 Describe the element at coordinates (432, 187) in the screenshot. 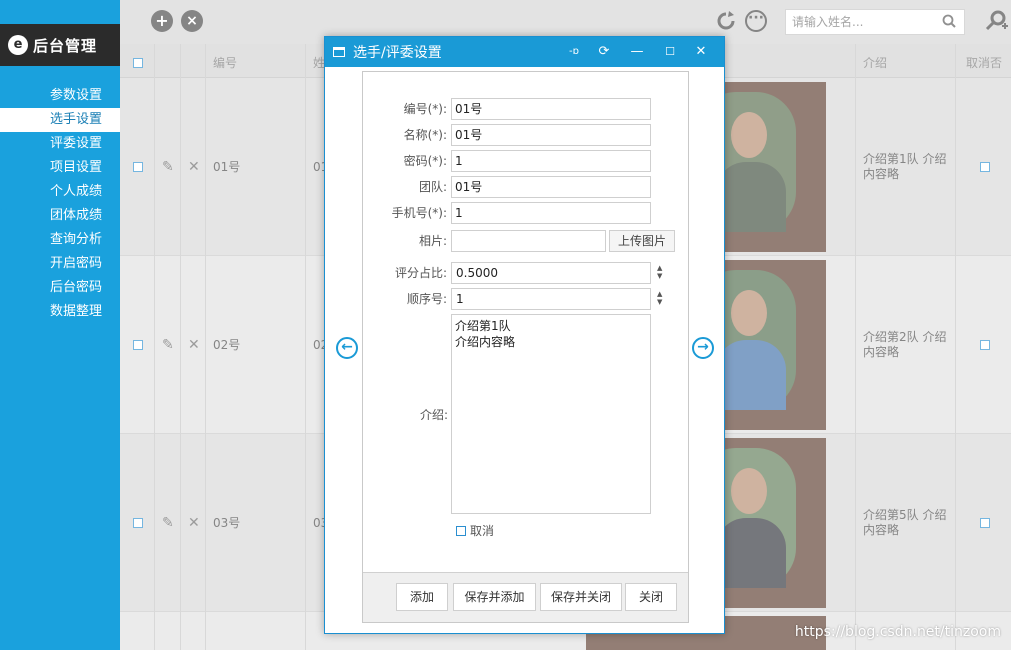

I see `team-label: 团队:` at that location.